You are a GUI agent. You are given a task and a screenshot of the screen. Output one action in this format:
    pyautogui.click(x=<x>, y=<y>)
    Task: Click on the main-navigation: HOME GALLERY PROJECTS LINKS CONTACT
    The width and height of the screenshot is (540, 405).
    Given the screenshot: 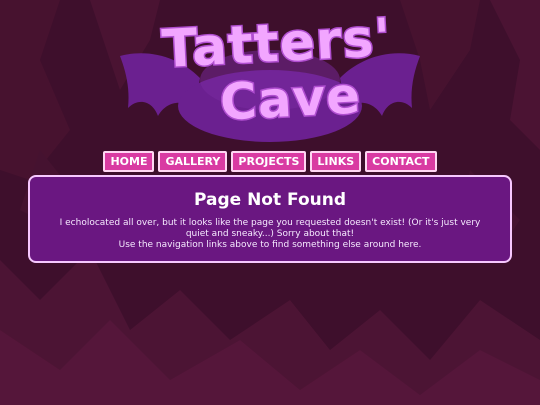 What is the action you would take?
    pyautogui.click(x=270, y=161)
    